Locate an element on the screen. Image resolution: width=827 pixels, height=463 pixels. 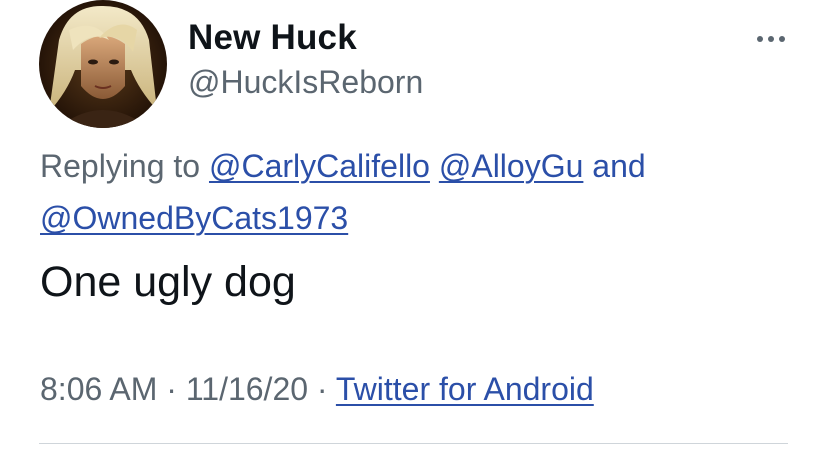
avatar is located at coordinates (103, 64).